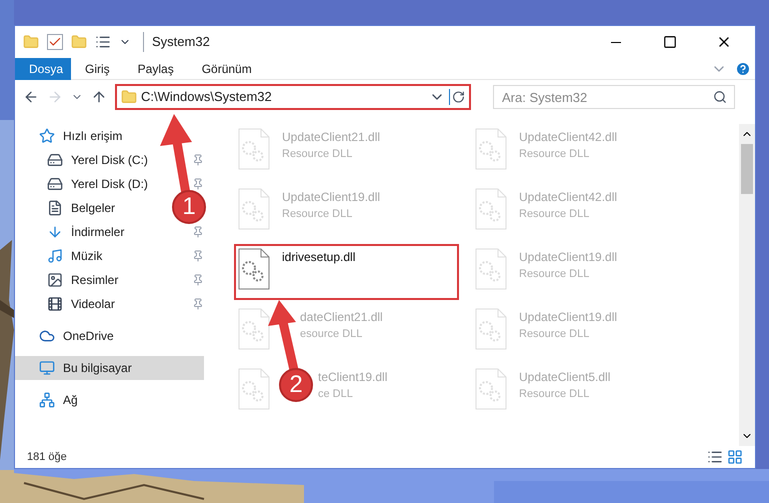  What do you see at coordinates (227, 69) in the screenshot?
I see `ribbon-tab: Görünüm` at bounding box center [227, 69].